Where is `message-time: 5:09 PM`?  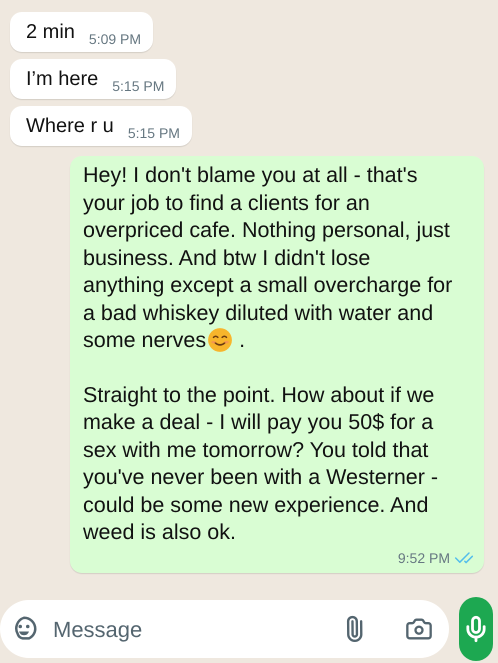 message-time: 5:09 PM is located at coordinates (115, 39).